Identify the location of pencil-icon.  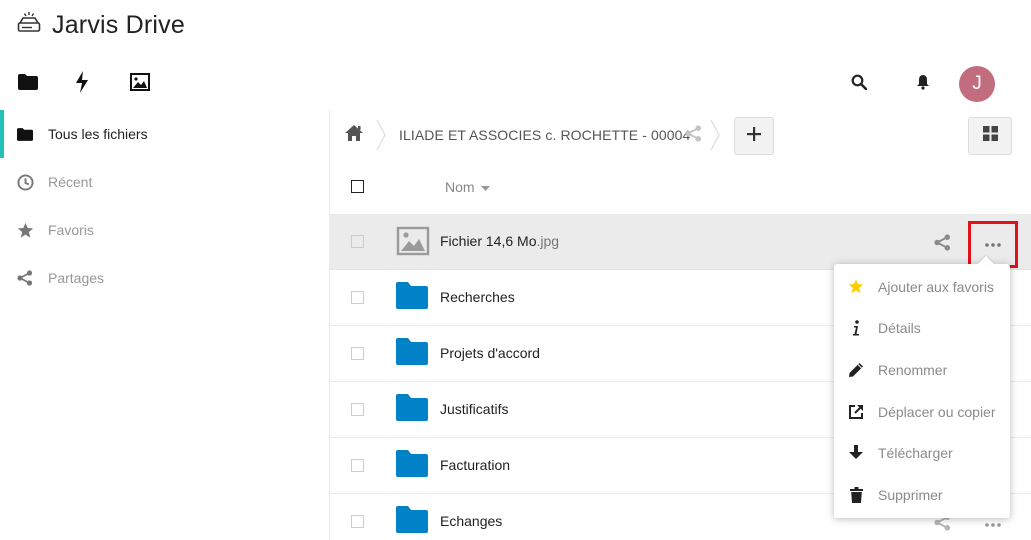
(856, 370).